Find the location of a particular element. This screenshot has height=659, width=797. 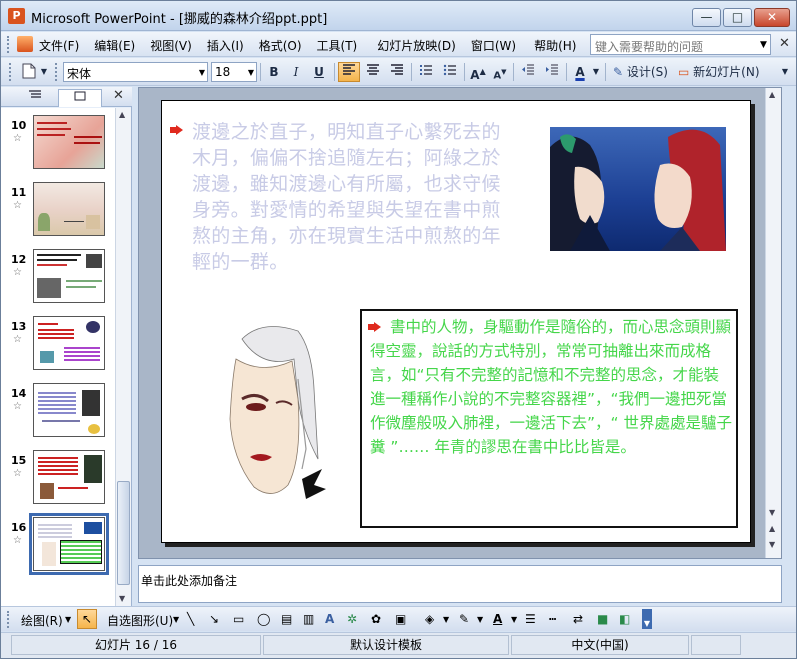

thumbnail-slide-13: 13 ☆ is located at coordinates (58, 346).